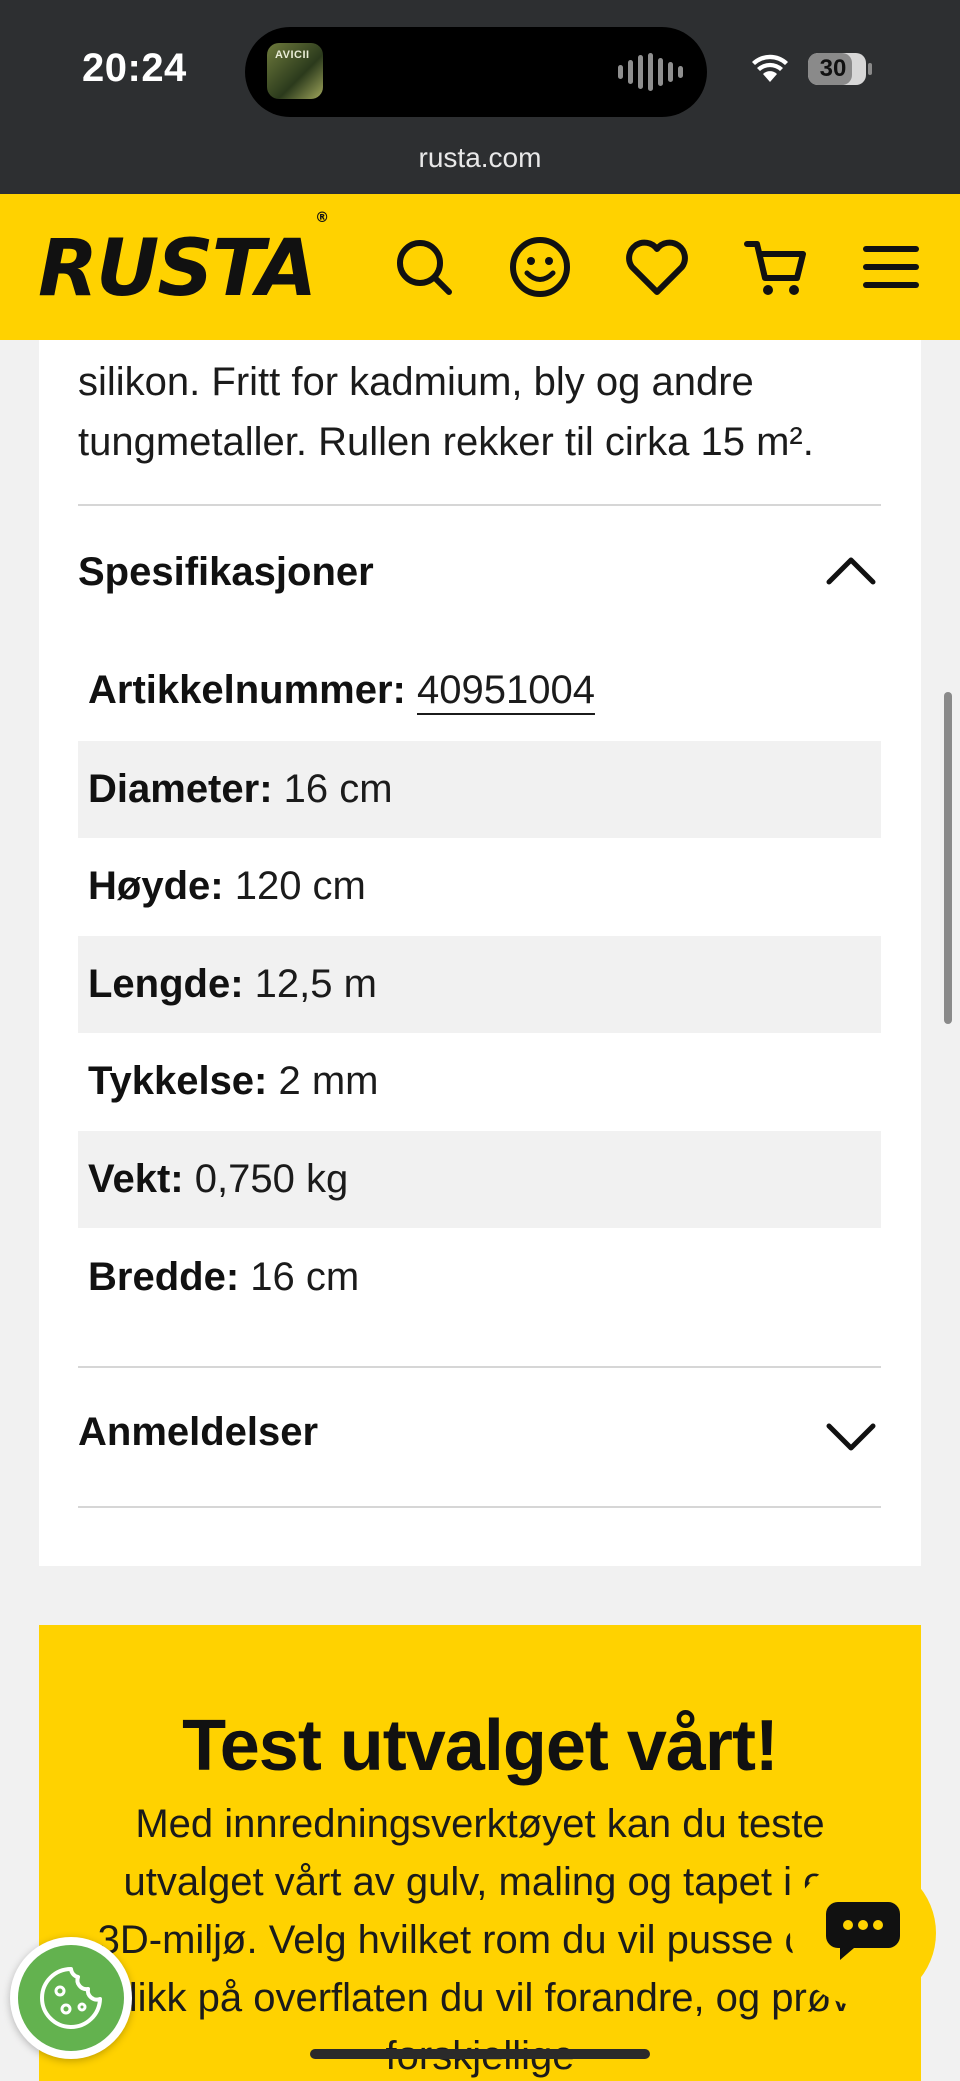 This screenshot has width=960, height=2081. What do you see at coordinates (480, 2054) in the screenshot?
I see `home-indicator` at bounding box center [480, 2054].